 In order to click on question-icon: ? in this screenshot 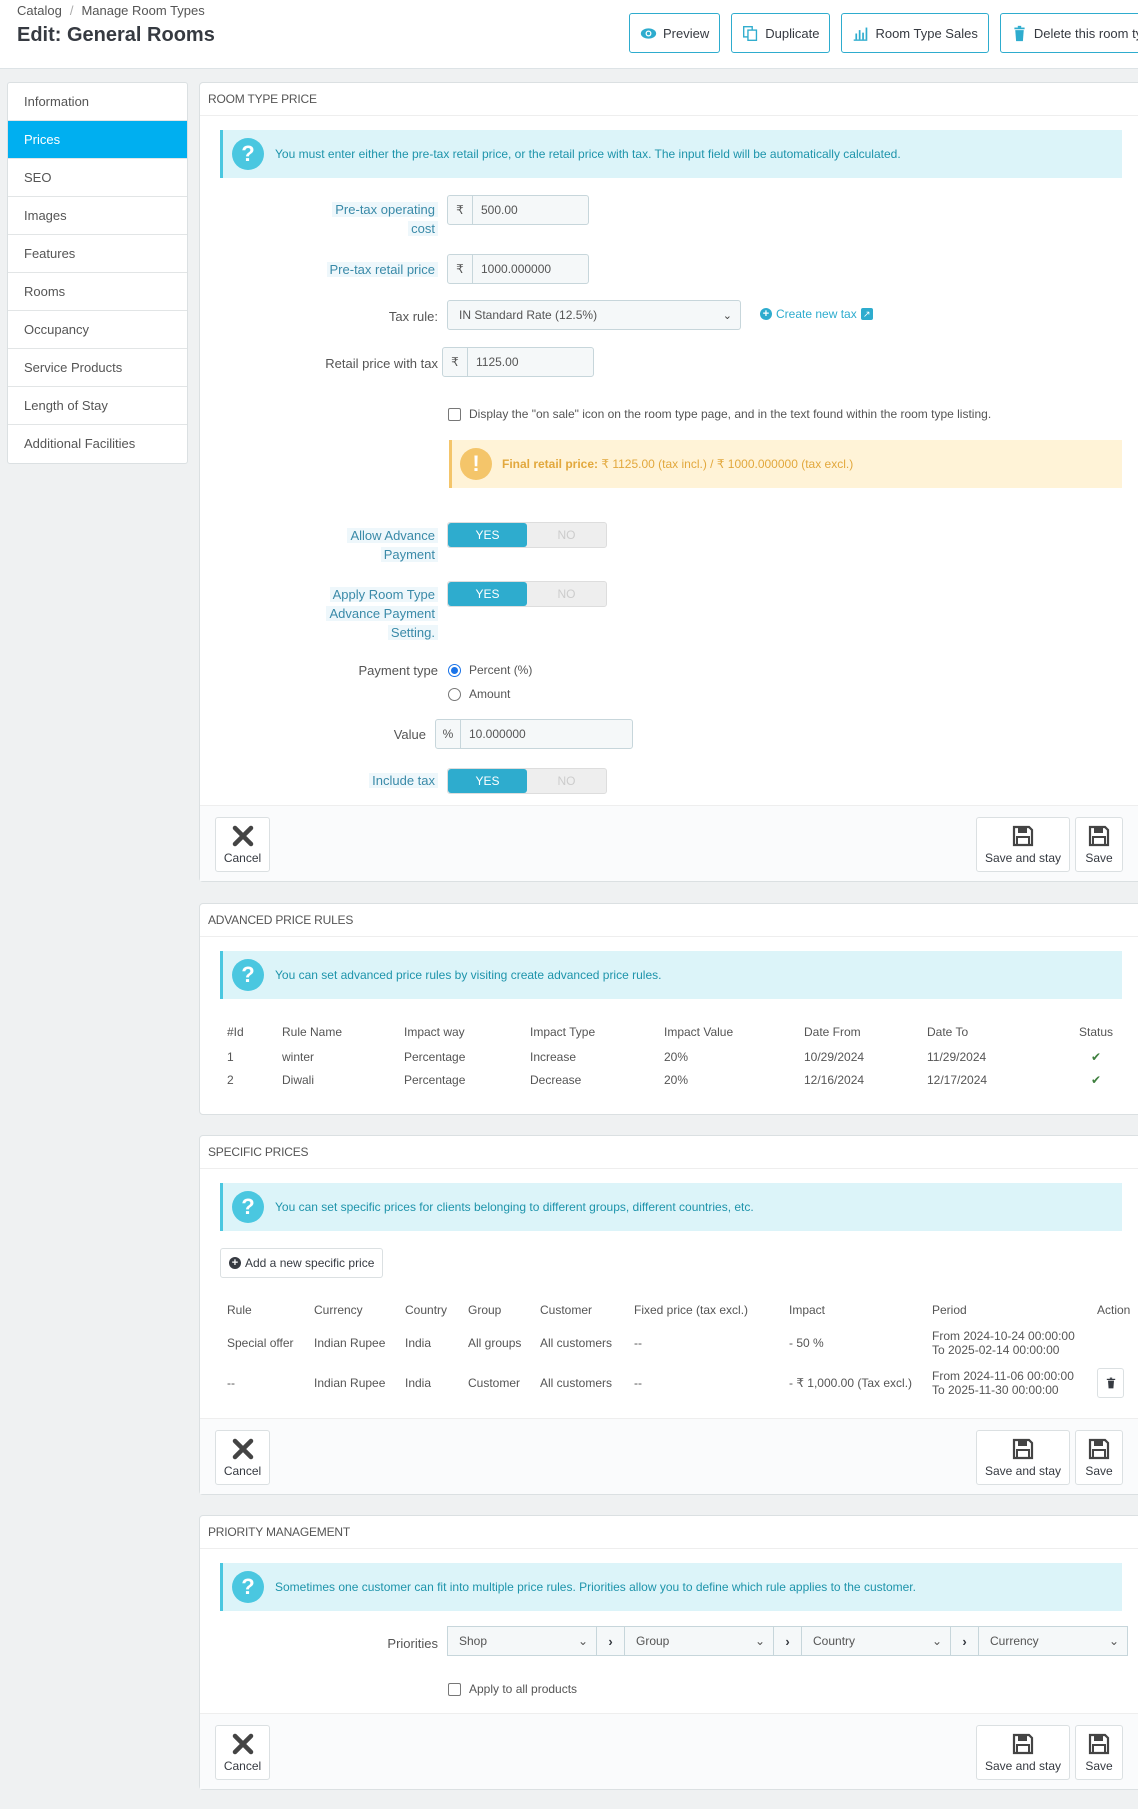, I will do `click(248, 1587)`.